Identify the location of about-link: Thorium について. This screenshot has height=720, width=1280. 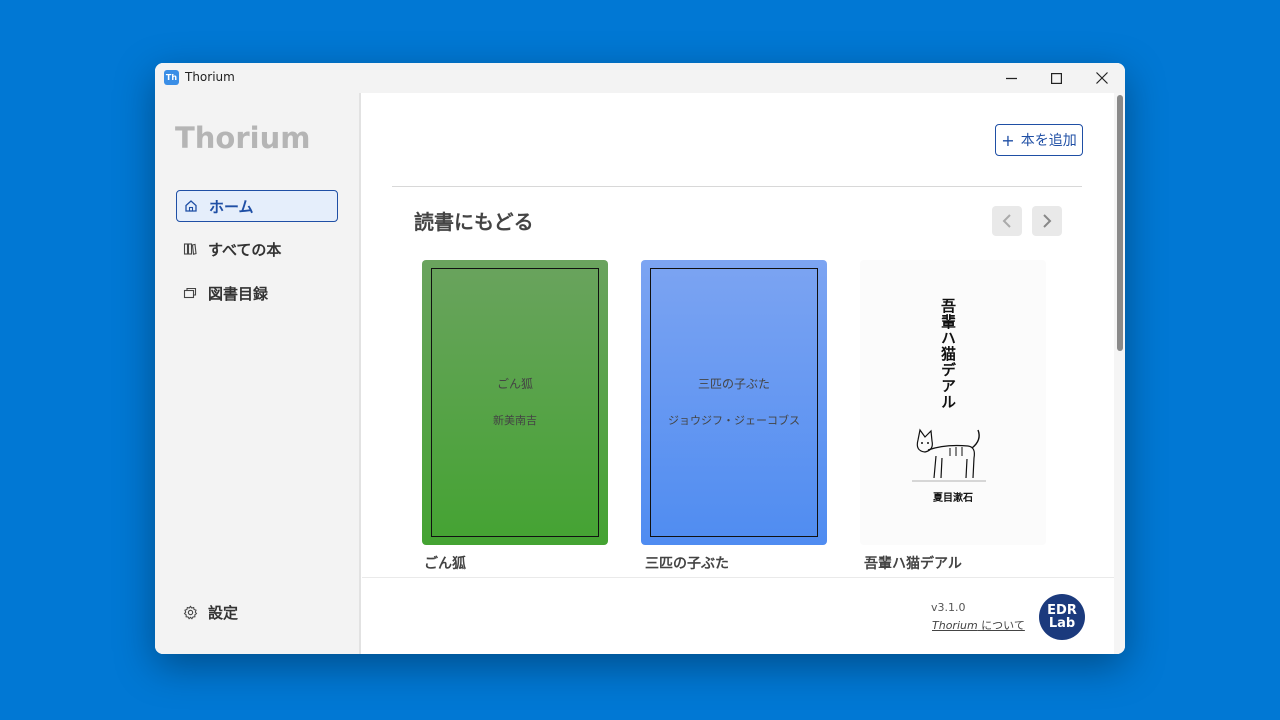
(978, 625).